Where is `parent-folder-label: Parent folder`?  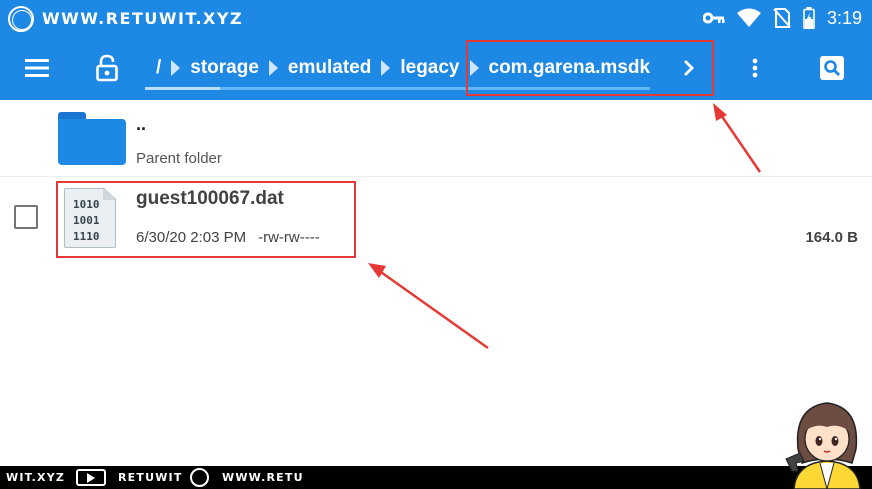 parent-folder-label: Parent folder is located at coordinates (179, 158).